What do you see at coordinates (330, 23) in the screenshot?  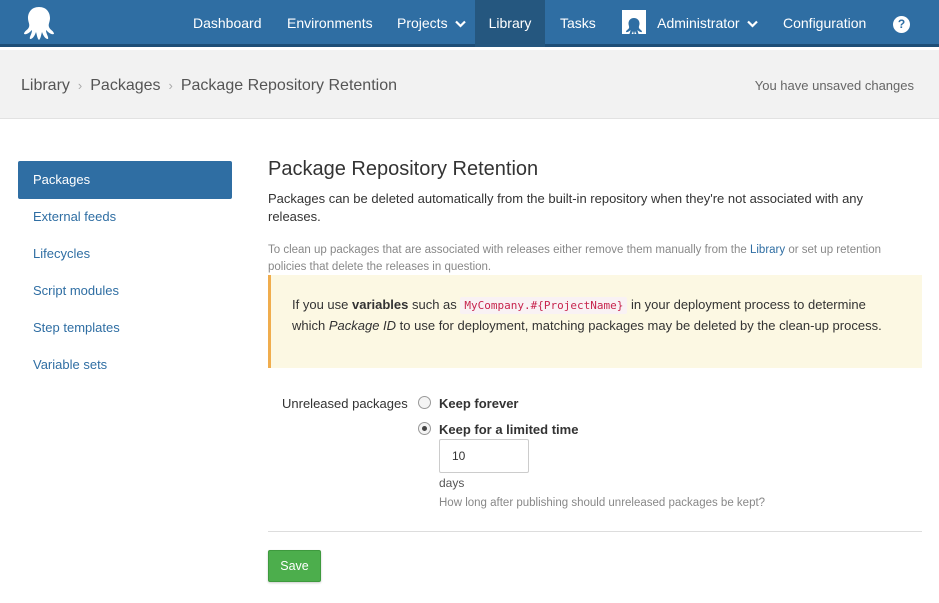 I see `nav-environments: Environments` at bounding box center [330, 23].